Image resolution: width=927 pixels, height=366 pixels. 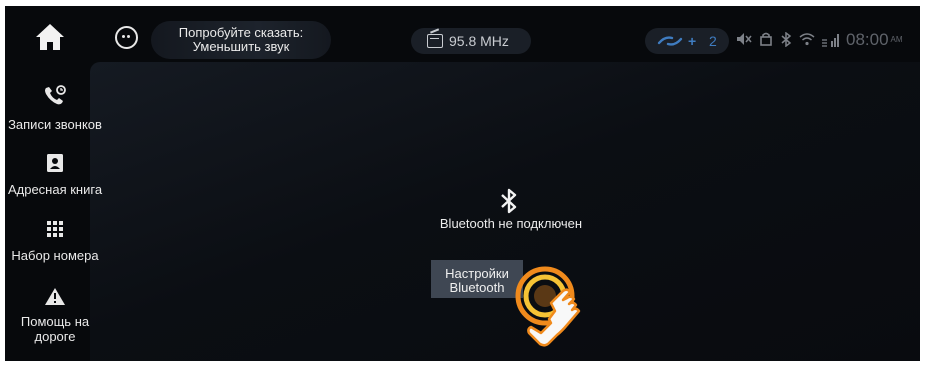 I want to click on voice-hint-line2: Уменьшить звук, so click(x=241, y=46).